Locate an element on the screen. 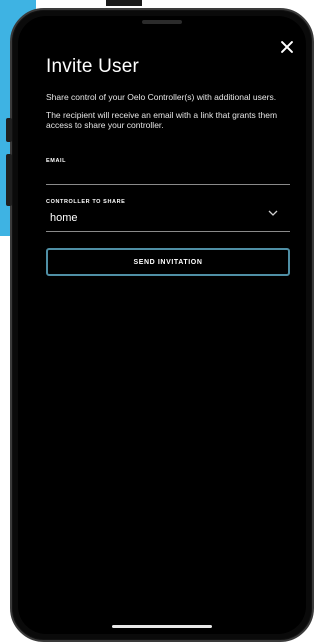  modal-title: Invite User is located at coordinates (93, 66).